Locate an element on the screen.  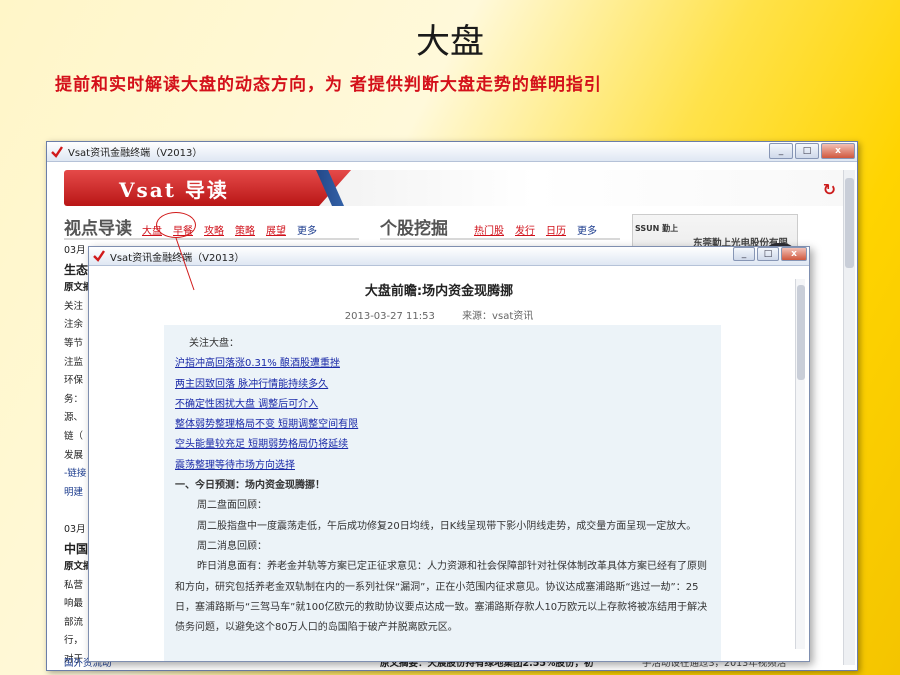
article-meta: 2013-03-27 11:53 来源：vsat资讯 is located at coordinates (439, 314).